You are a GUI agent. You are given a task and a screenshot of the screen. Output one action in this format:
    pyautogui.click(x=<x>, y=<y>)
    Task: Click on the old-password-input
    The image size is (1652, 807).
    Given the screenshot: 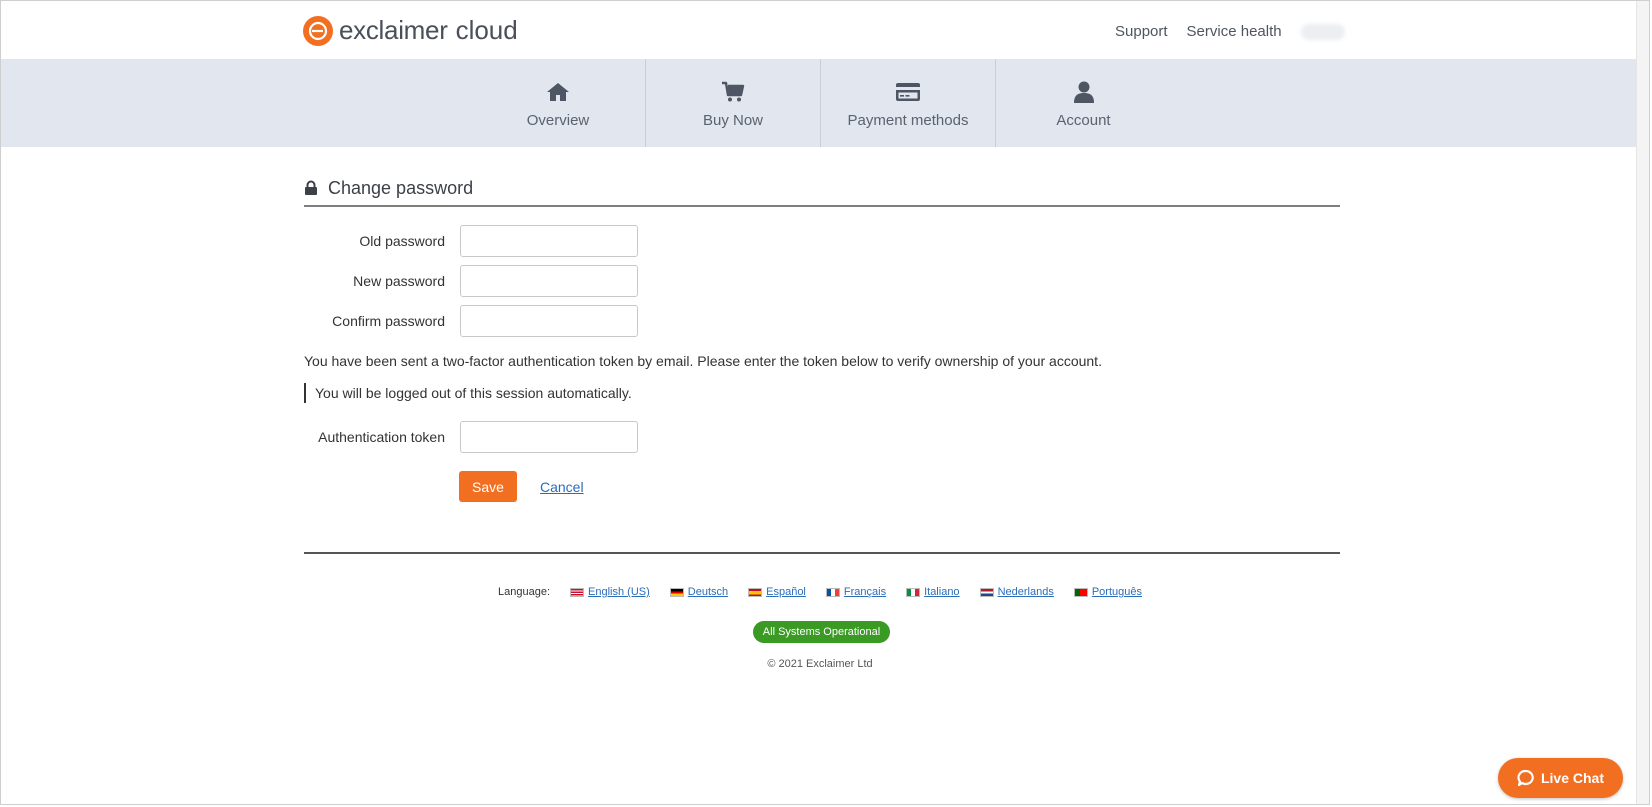 What is the action you would take?
    pyautogui.click(x=549, y=241)
    